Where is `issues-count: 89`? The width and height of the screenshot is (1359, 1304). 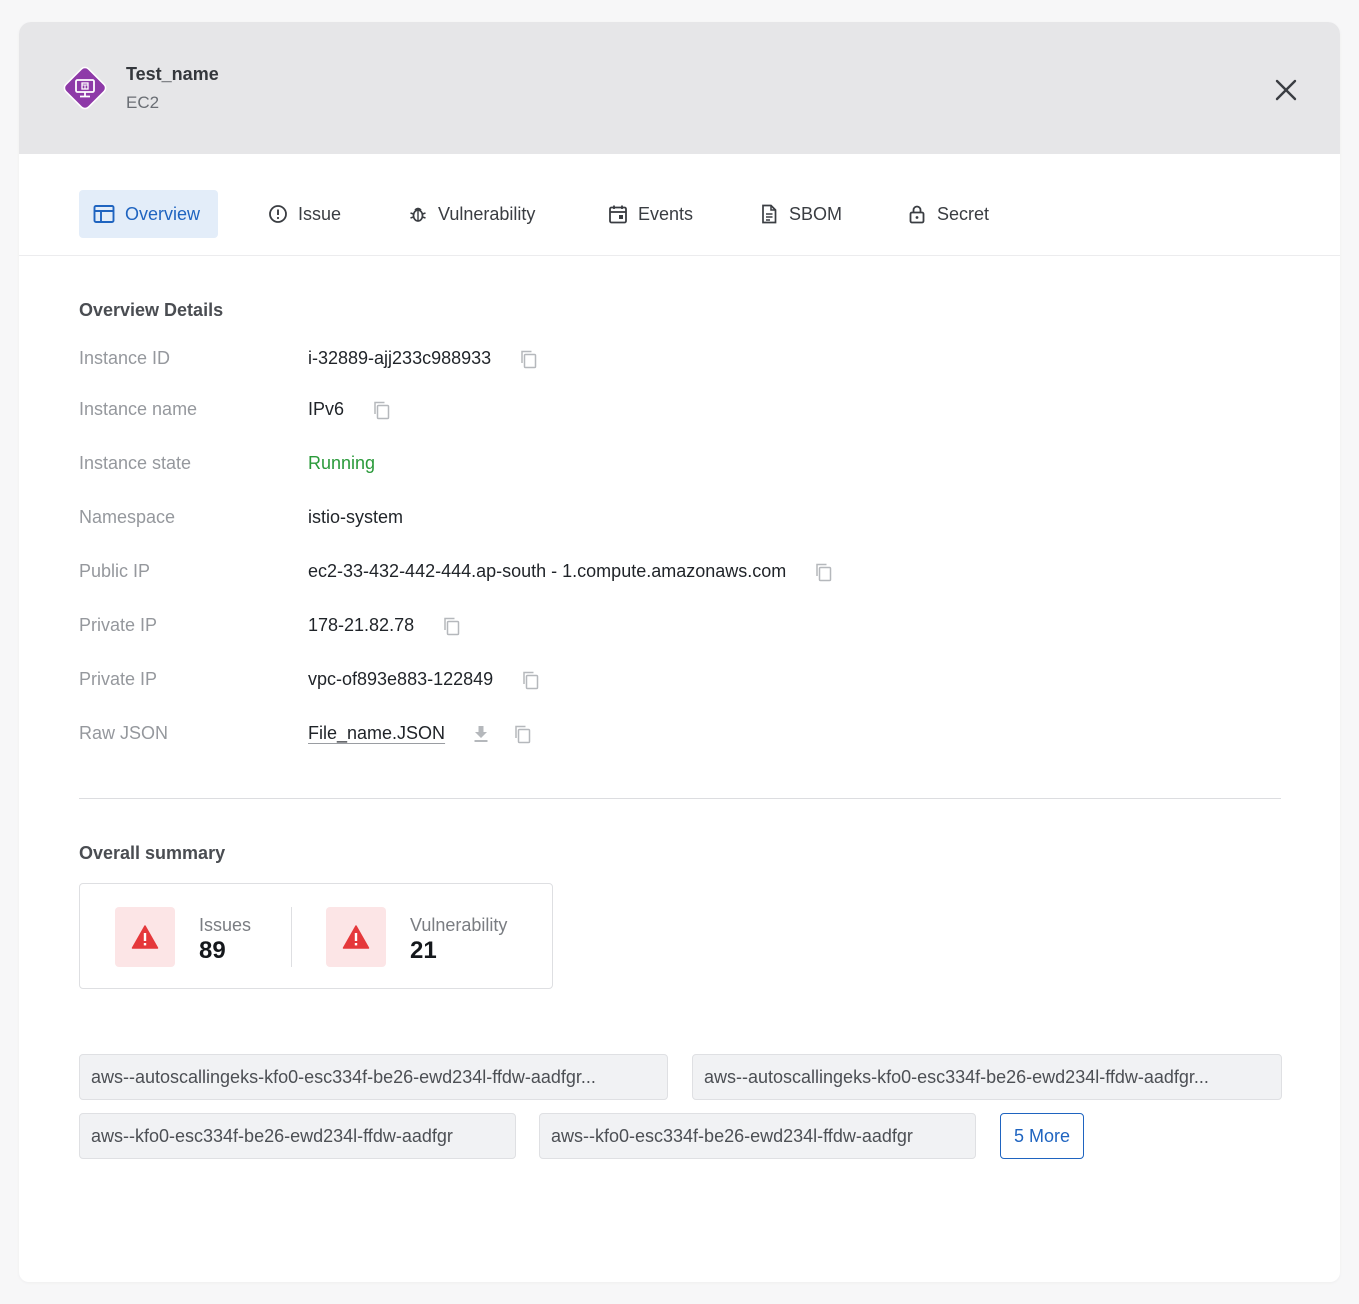
issues-count: 89 is located at coordinates (212, 950).